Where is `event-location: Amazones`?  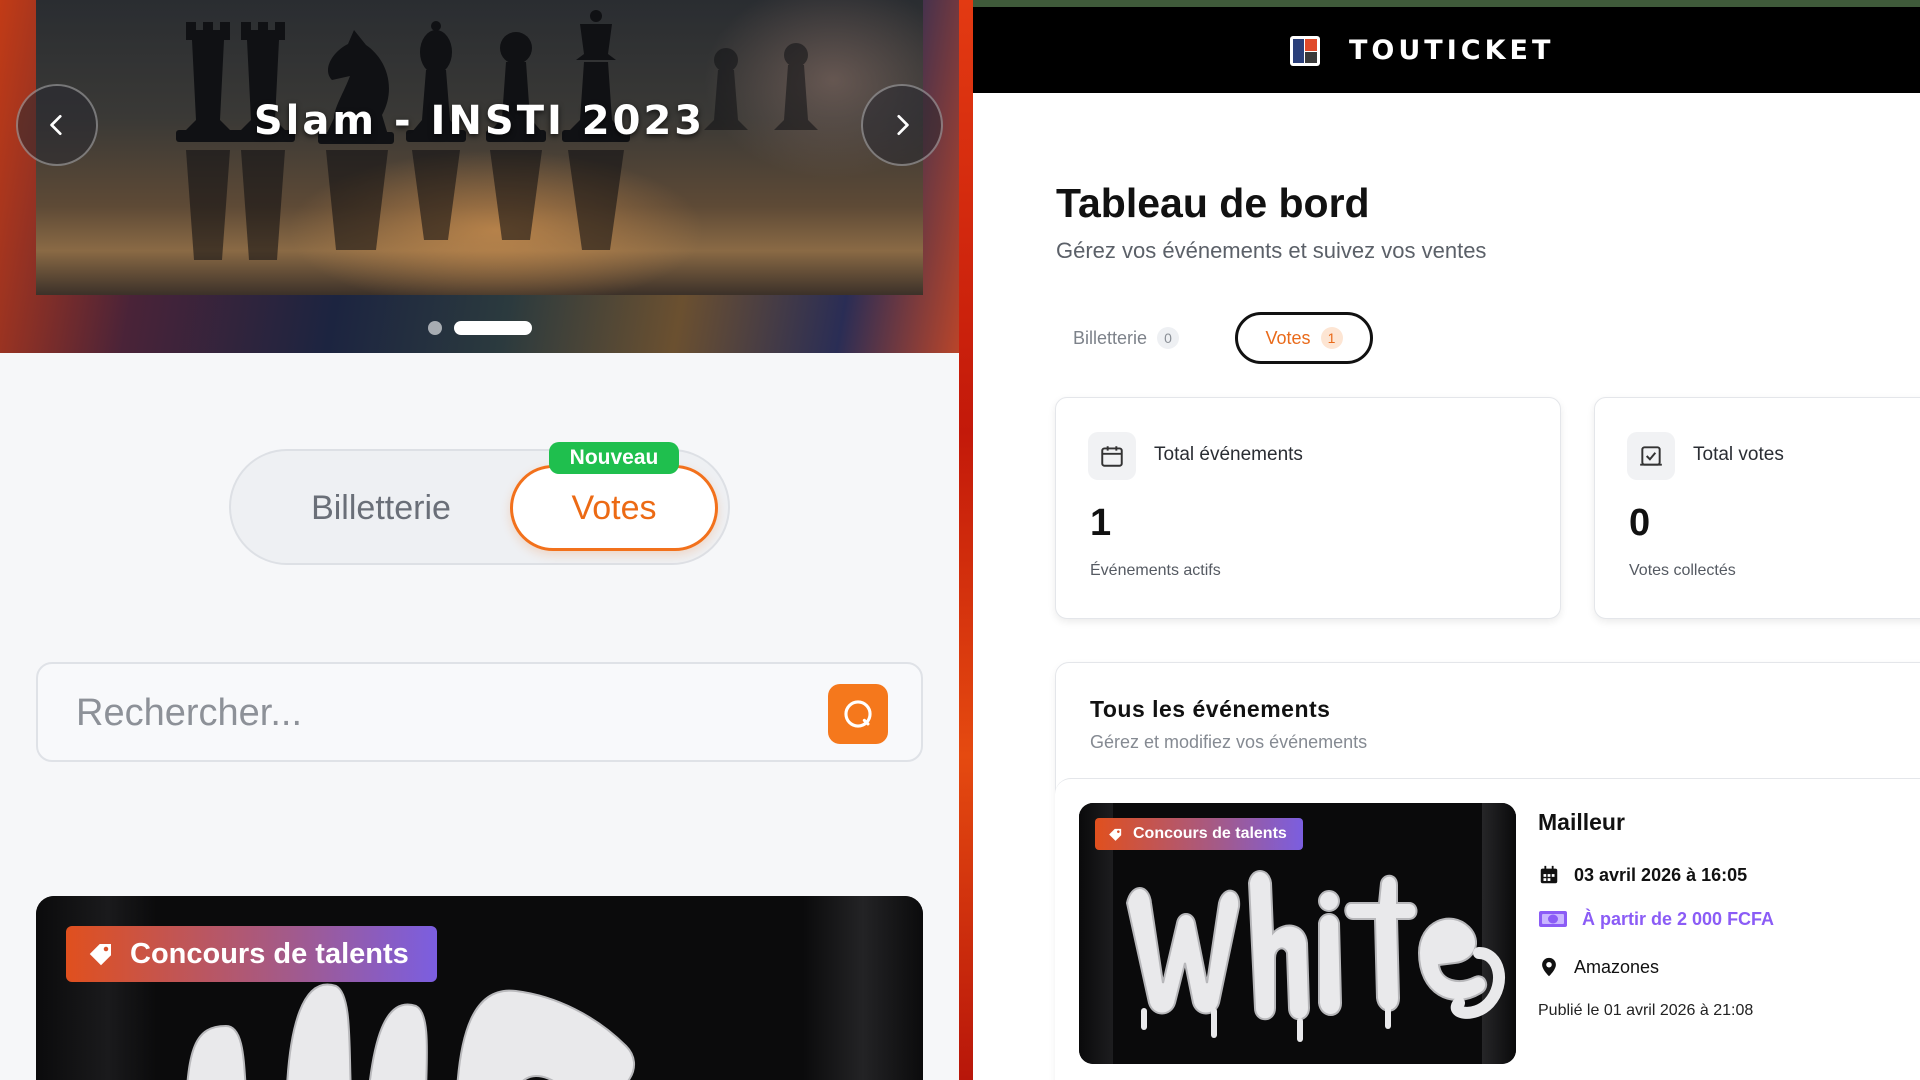 event-location: Amazones is located at coordinates (1598, 967).